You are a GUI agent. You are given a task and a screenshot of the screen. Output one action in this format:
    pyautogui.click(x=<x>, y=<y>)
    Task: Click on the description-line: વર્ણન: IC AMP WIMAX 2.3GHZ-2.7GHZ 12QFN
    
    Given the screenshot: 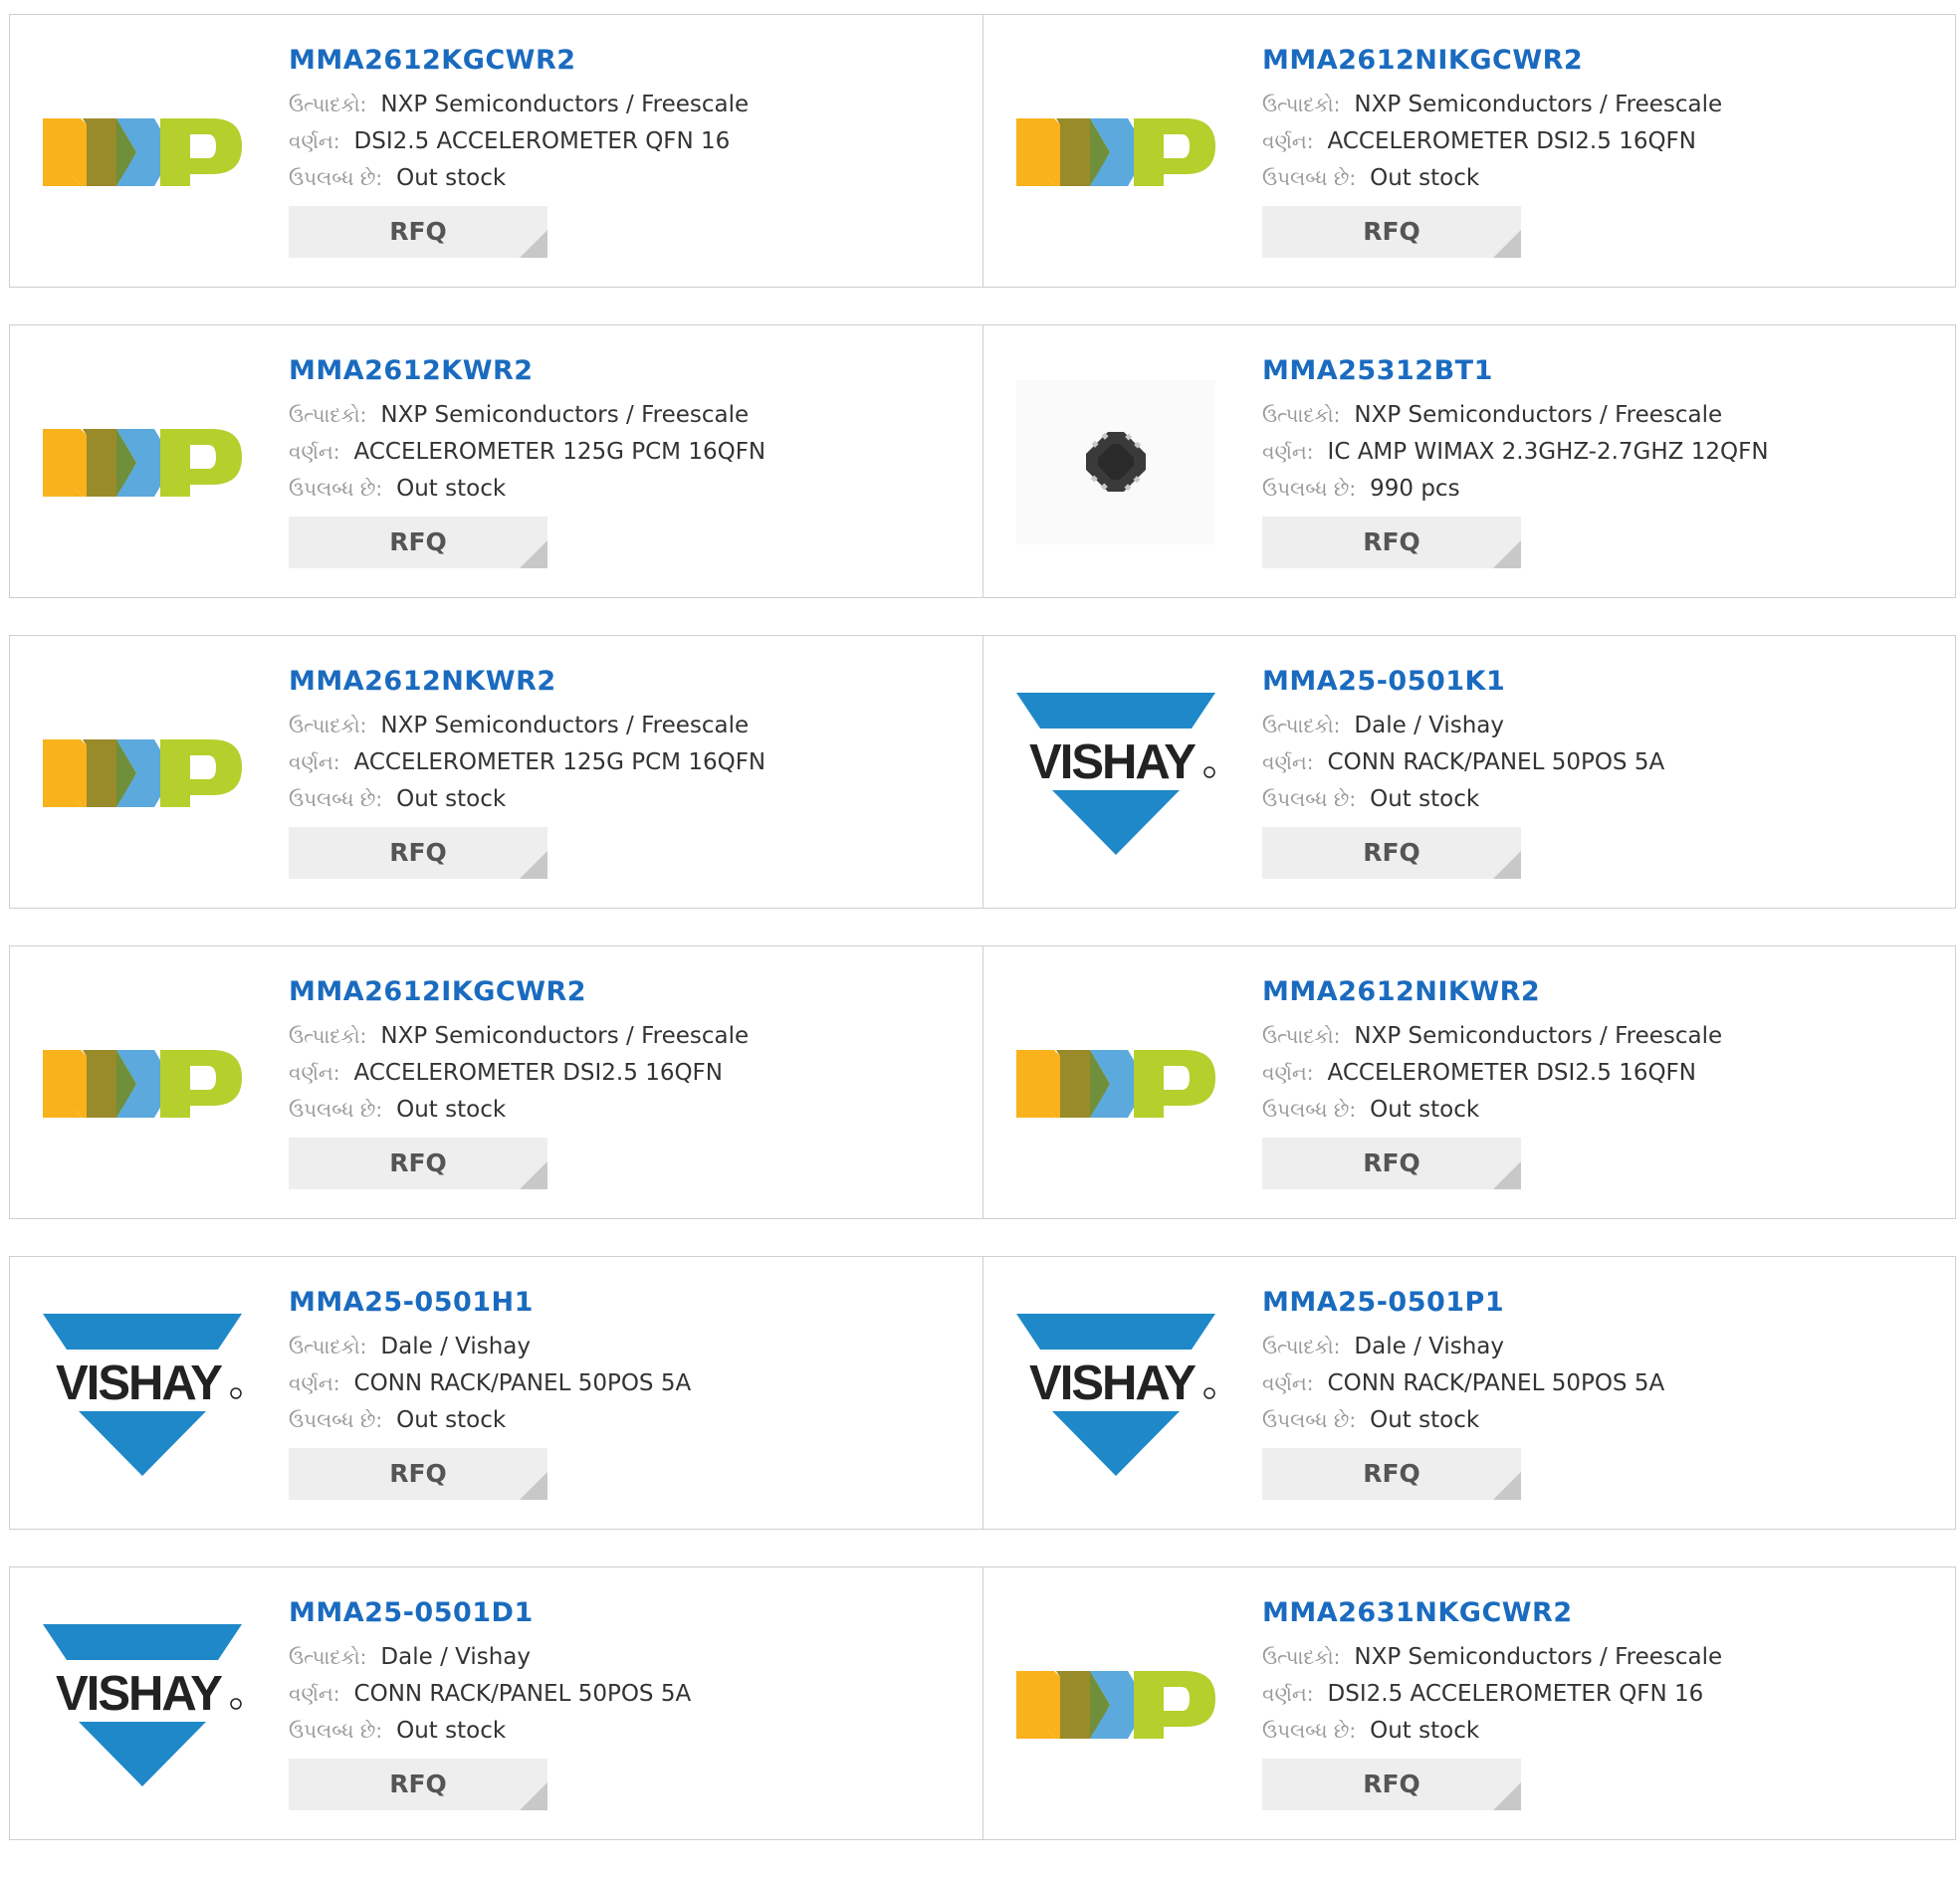 What is the action you would take?
    pyautogui.click(x=1603, y=452)
    